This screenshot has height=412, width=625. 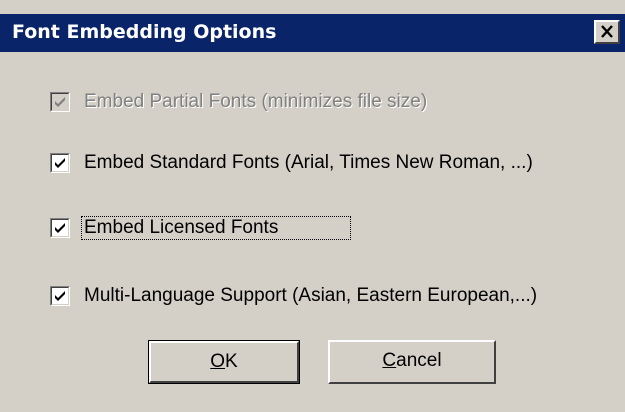 I want to click on embed-standard-fonts-checkbox, so click(x=60, y=163).